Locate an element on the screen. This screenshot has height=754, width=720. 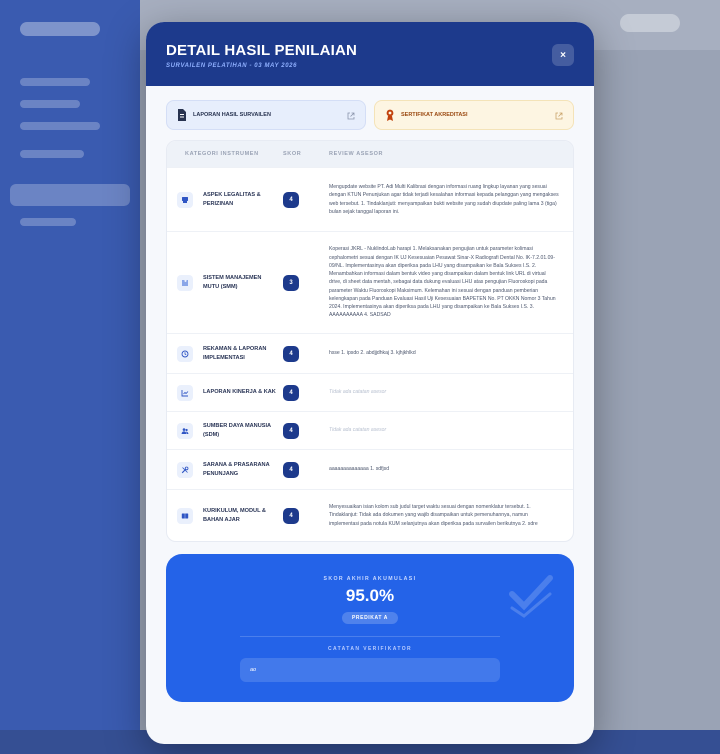
score-badge: 3 is located at coordinates (291, 282).